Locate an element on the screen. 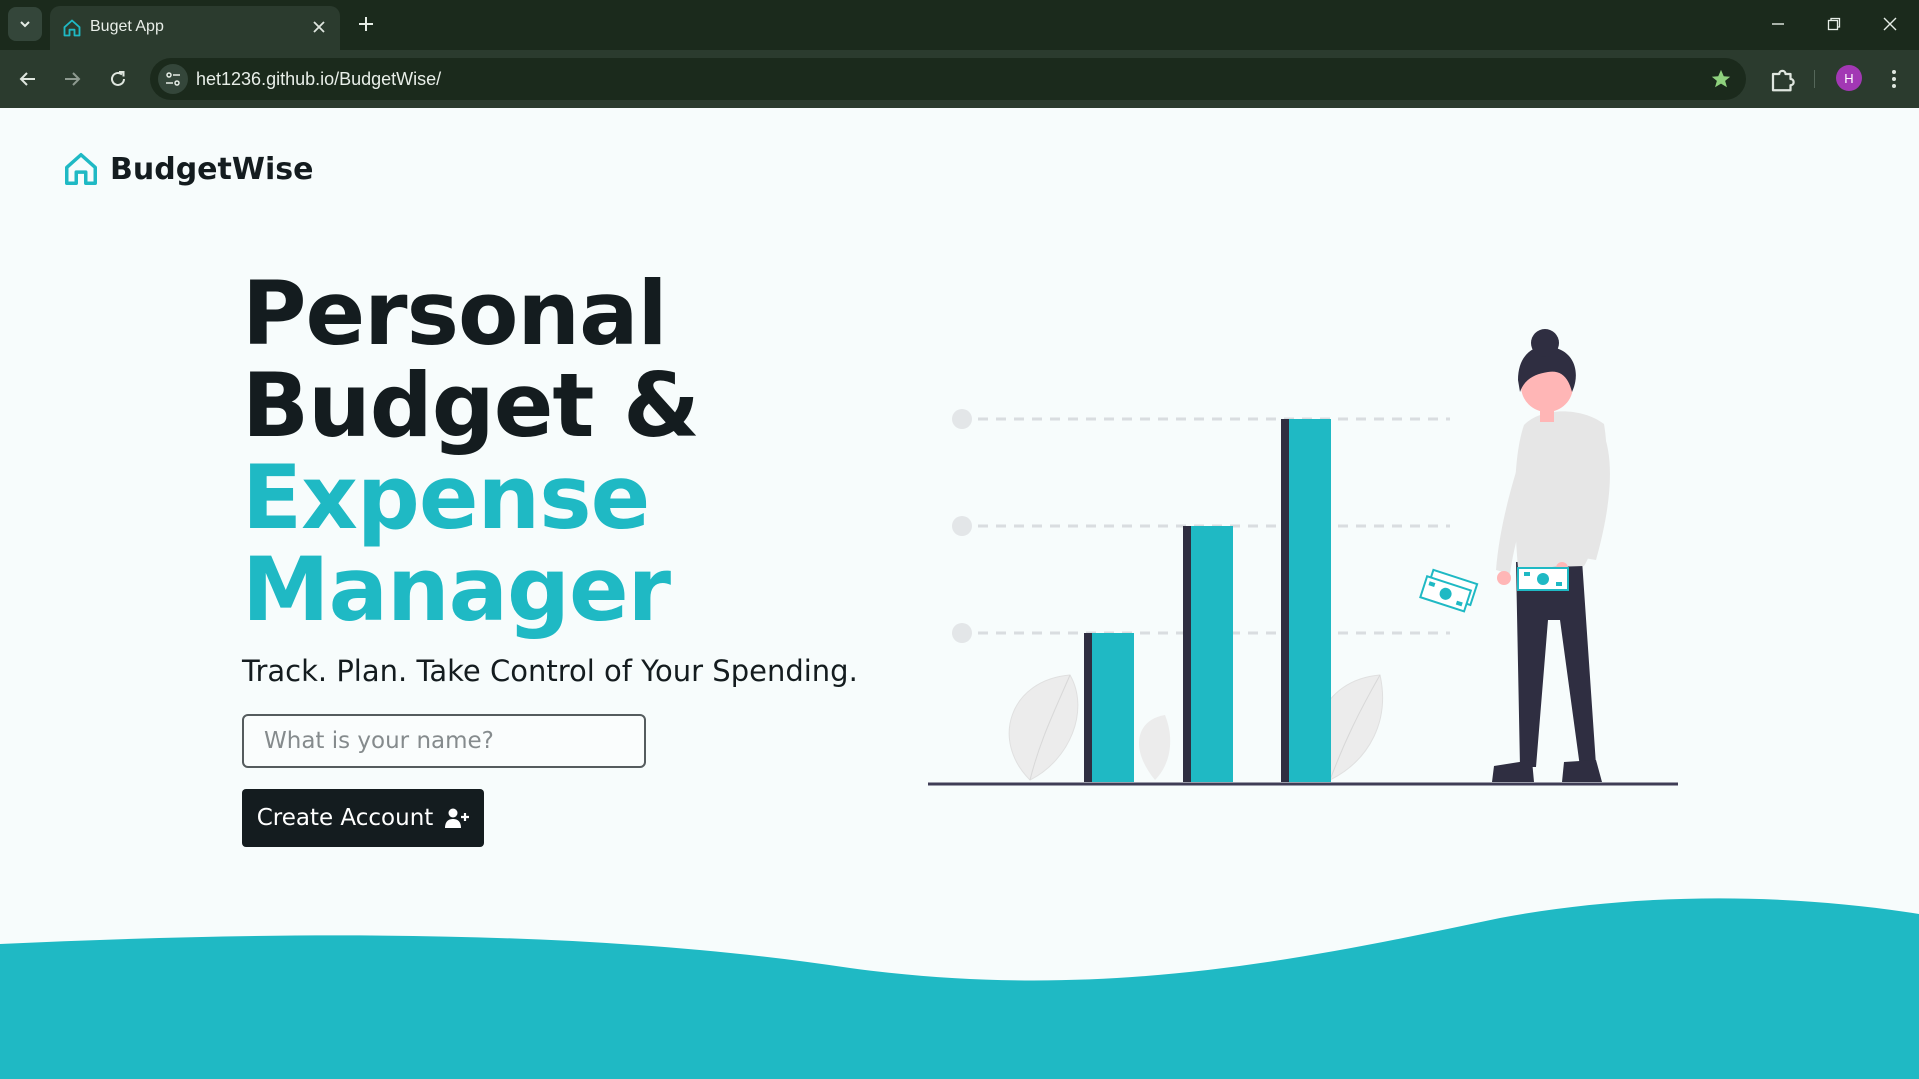  new-tab-button is located at coordinates (366, 24).